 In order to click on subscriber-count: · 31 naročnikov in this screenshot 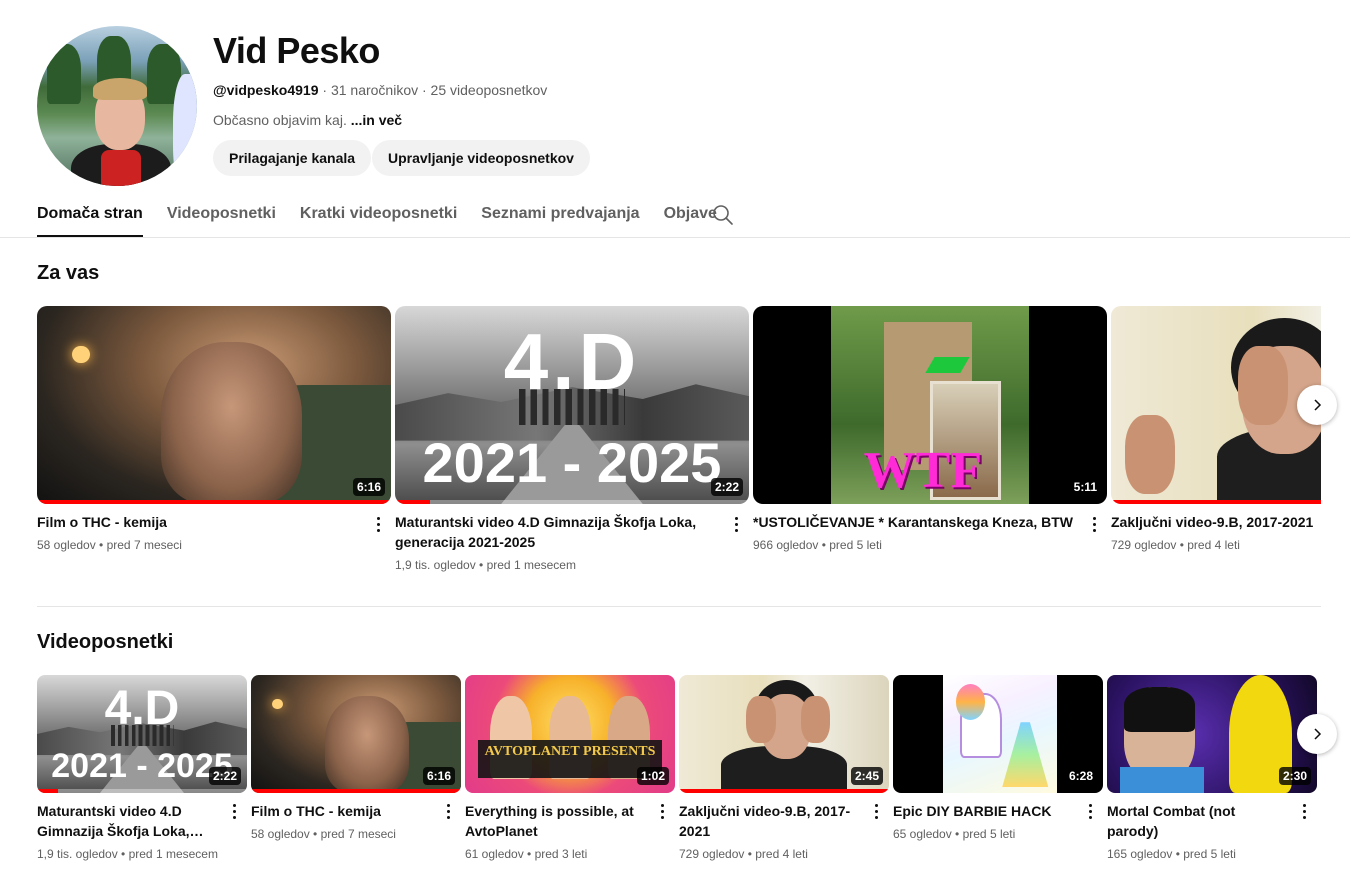, I will do `click(368, 90)`.